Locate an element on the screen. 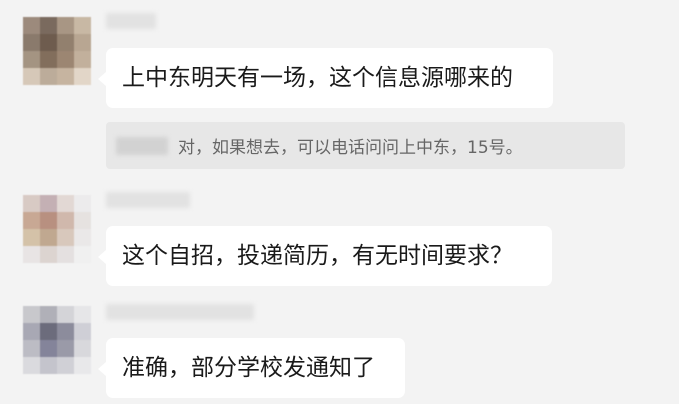 The image size is (679, 404). message-text: 这个自招，投递简历，有无时间要求？ is located at coordinates (317, 256).